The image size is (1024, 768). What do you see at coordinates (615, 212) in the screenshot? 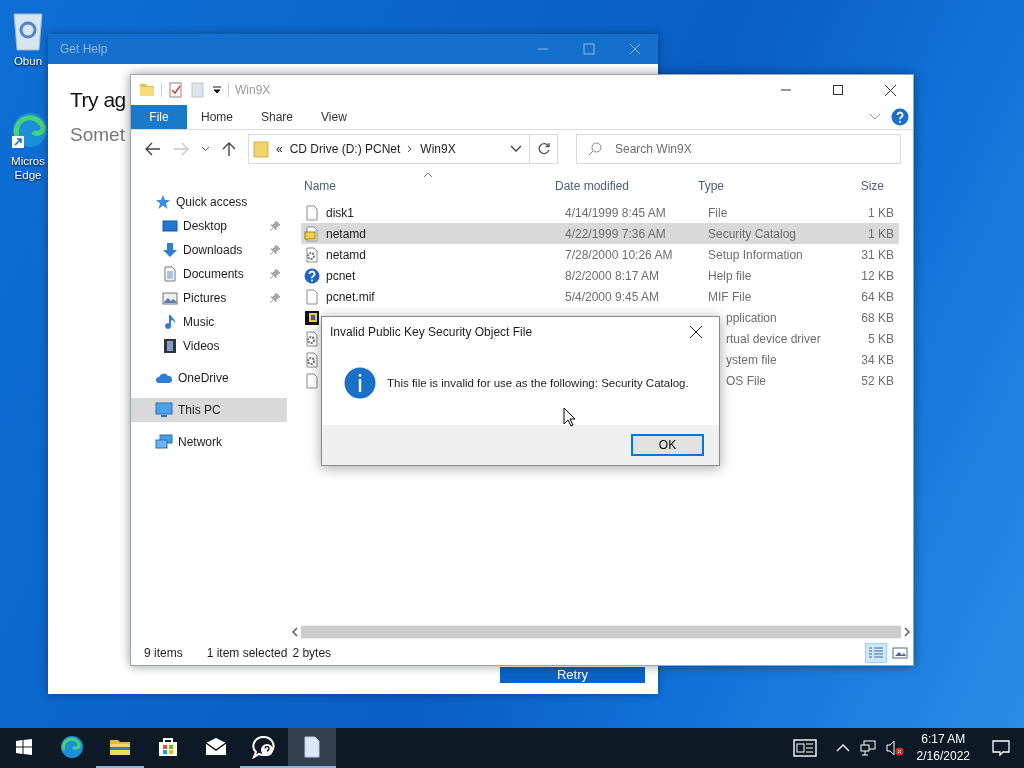
I see `file-date: 4/14/1999 8:45 AM` at bounding box center [615, 212].